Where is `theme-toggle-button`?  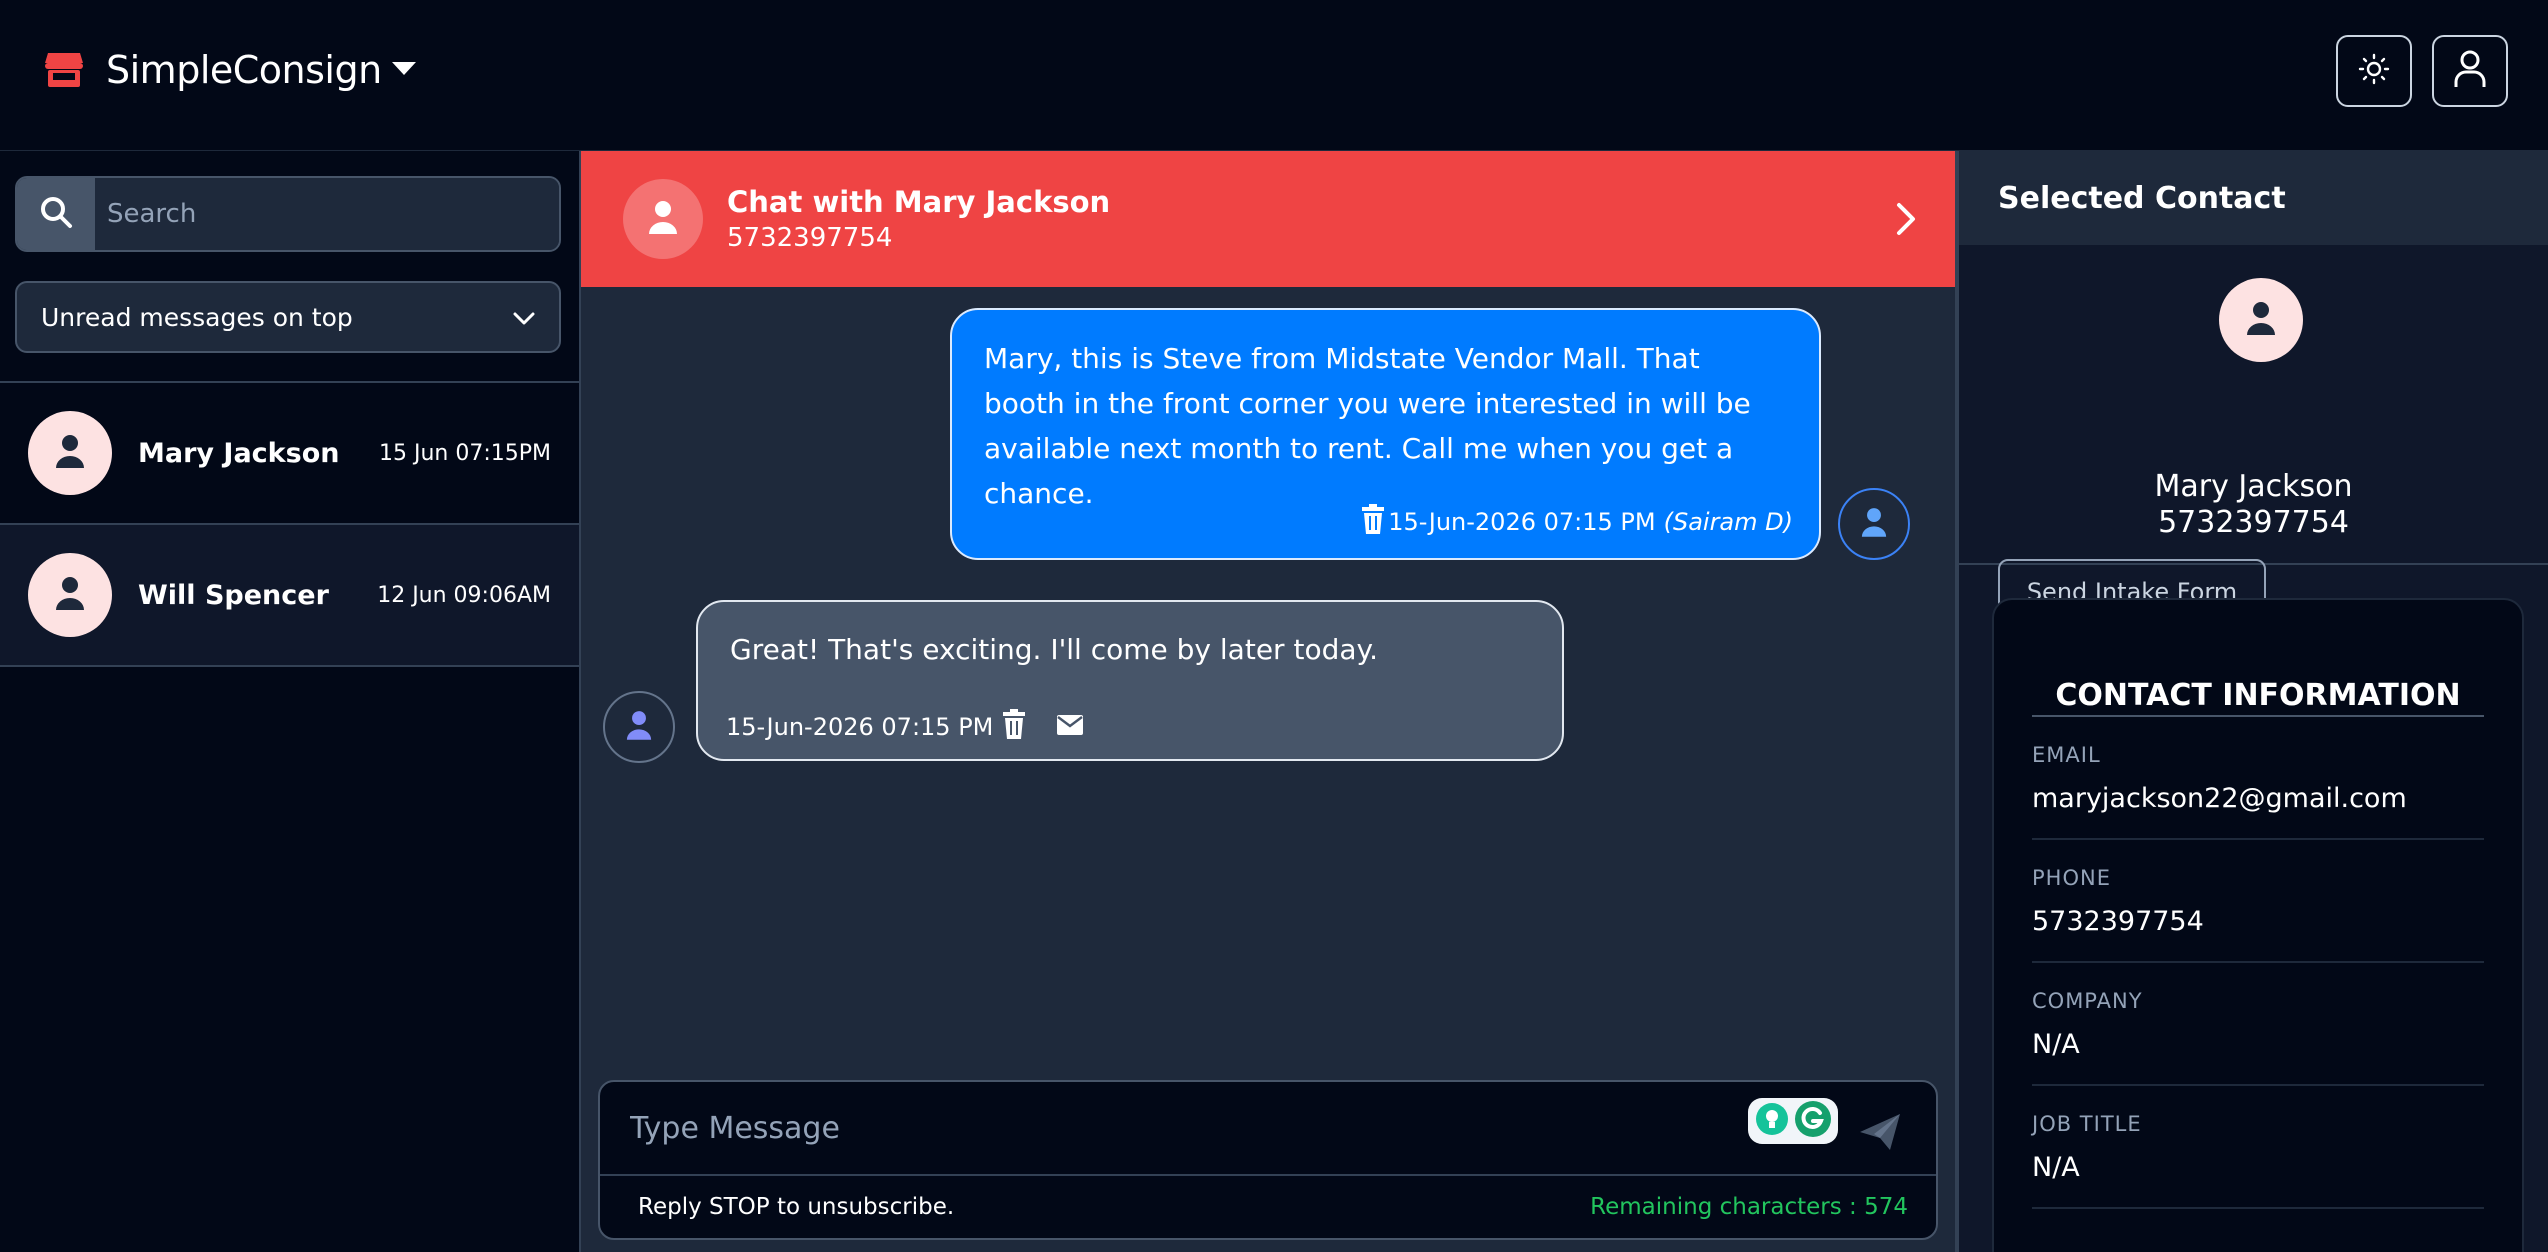
theme-toggle-button is located at coordinates (2374, 71).